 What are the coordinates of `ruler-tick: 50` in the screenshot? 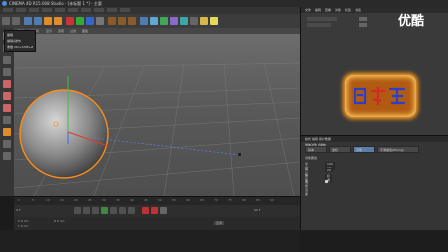 It's located at (160, 200).